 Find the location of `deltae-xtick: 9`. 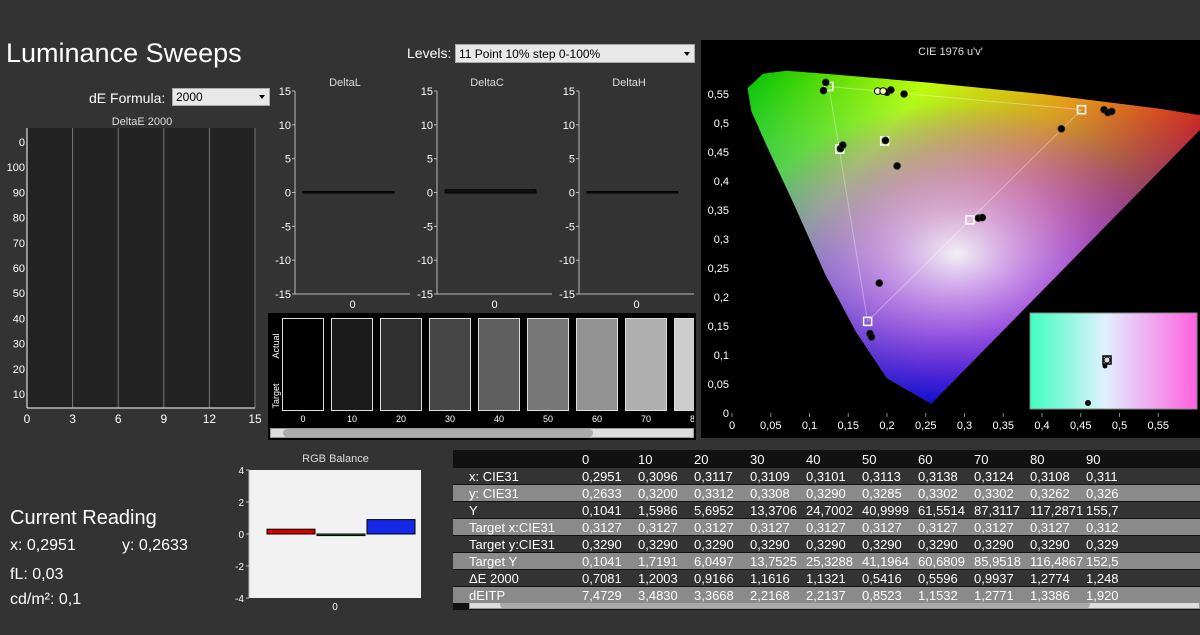

deltae-xtick: 9 is located at coordinates (163, 419).